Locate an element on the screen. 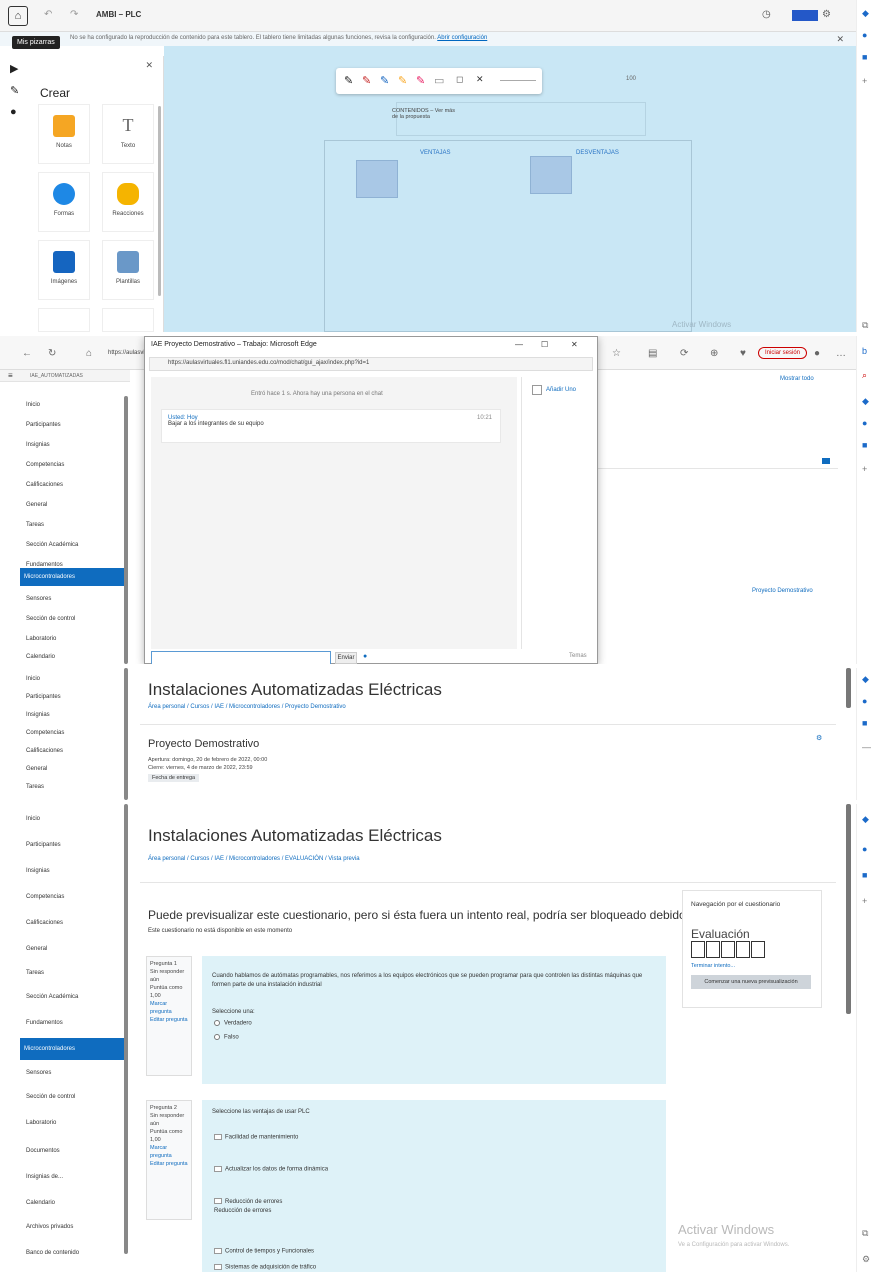  match-option: Sistemas de adquisición de tráfico is located at coordinates (265, 1267).